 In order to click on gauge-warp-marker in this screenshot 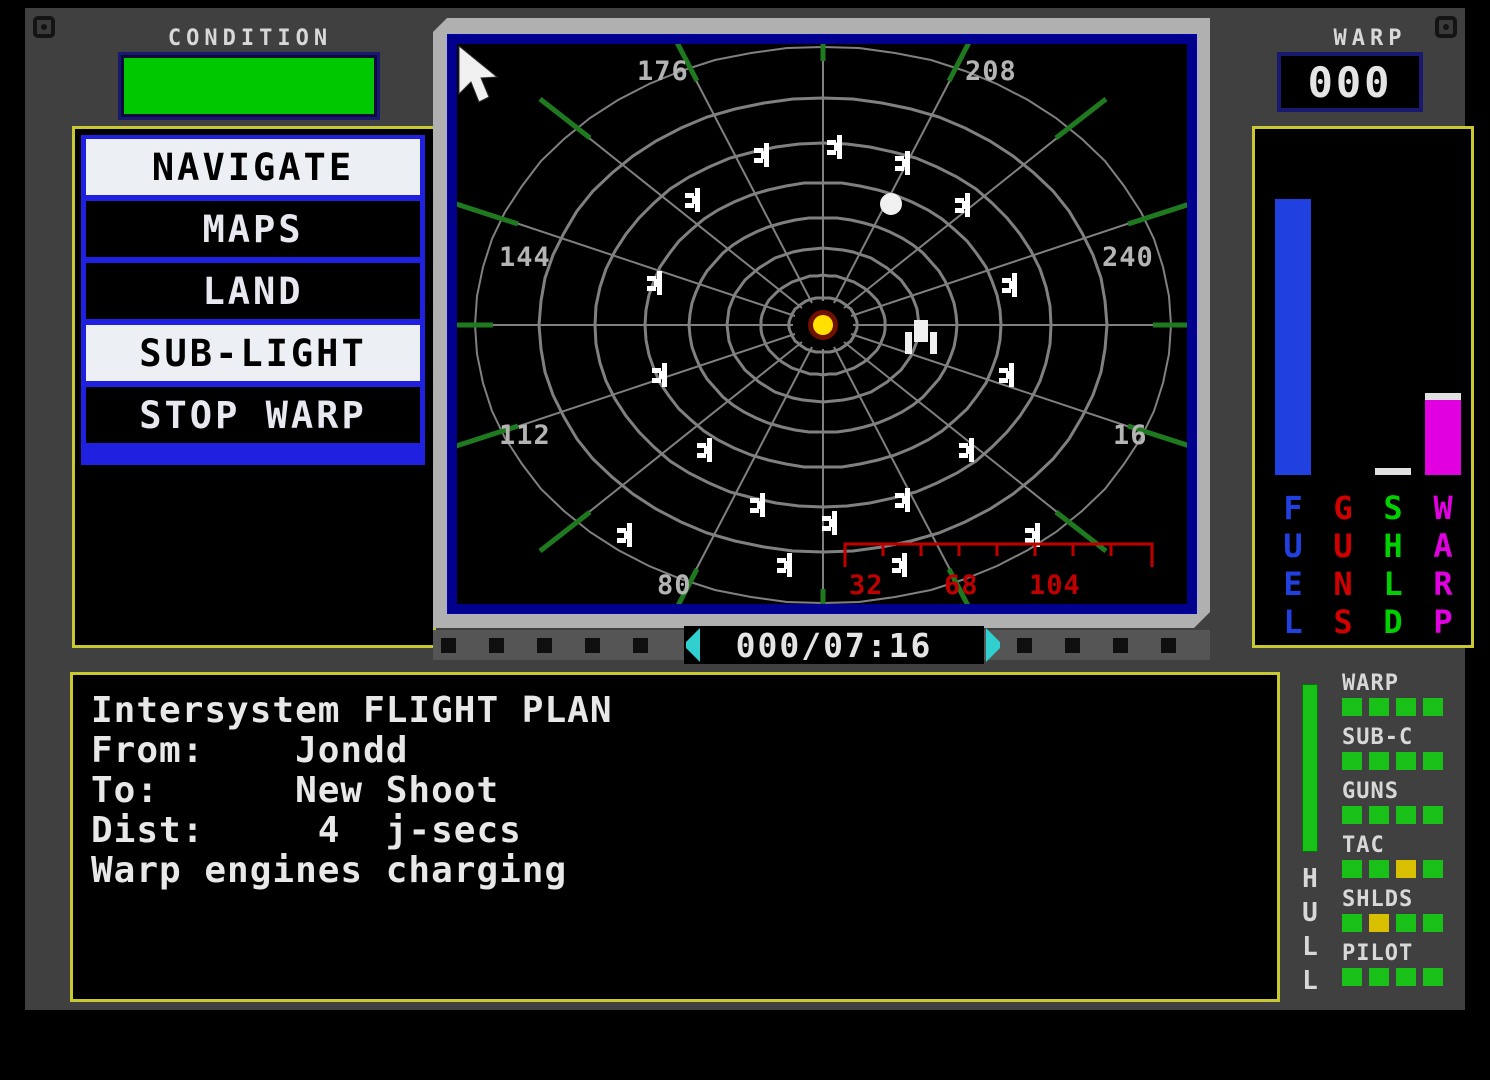, I will do `click(1443, 396)`.